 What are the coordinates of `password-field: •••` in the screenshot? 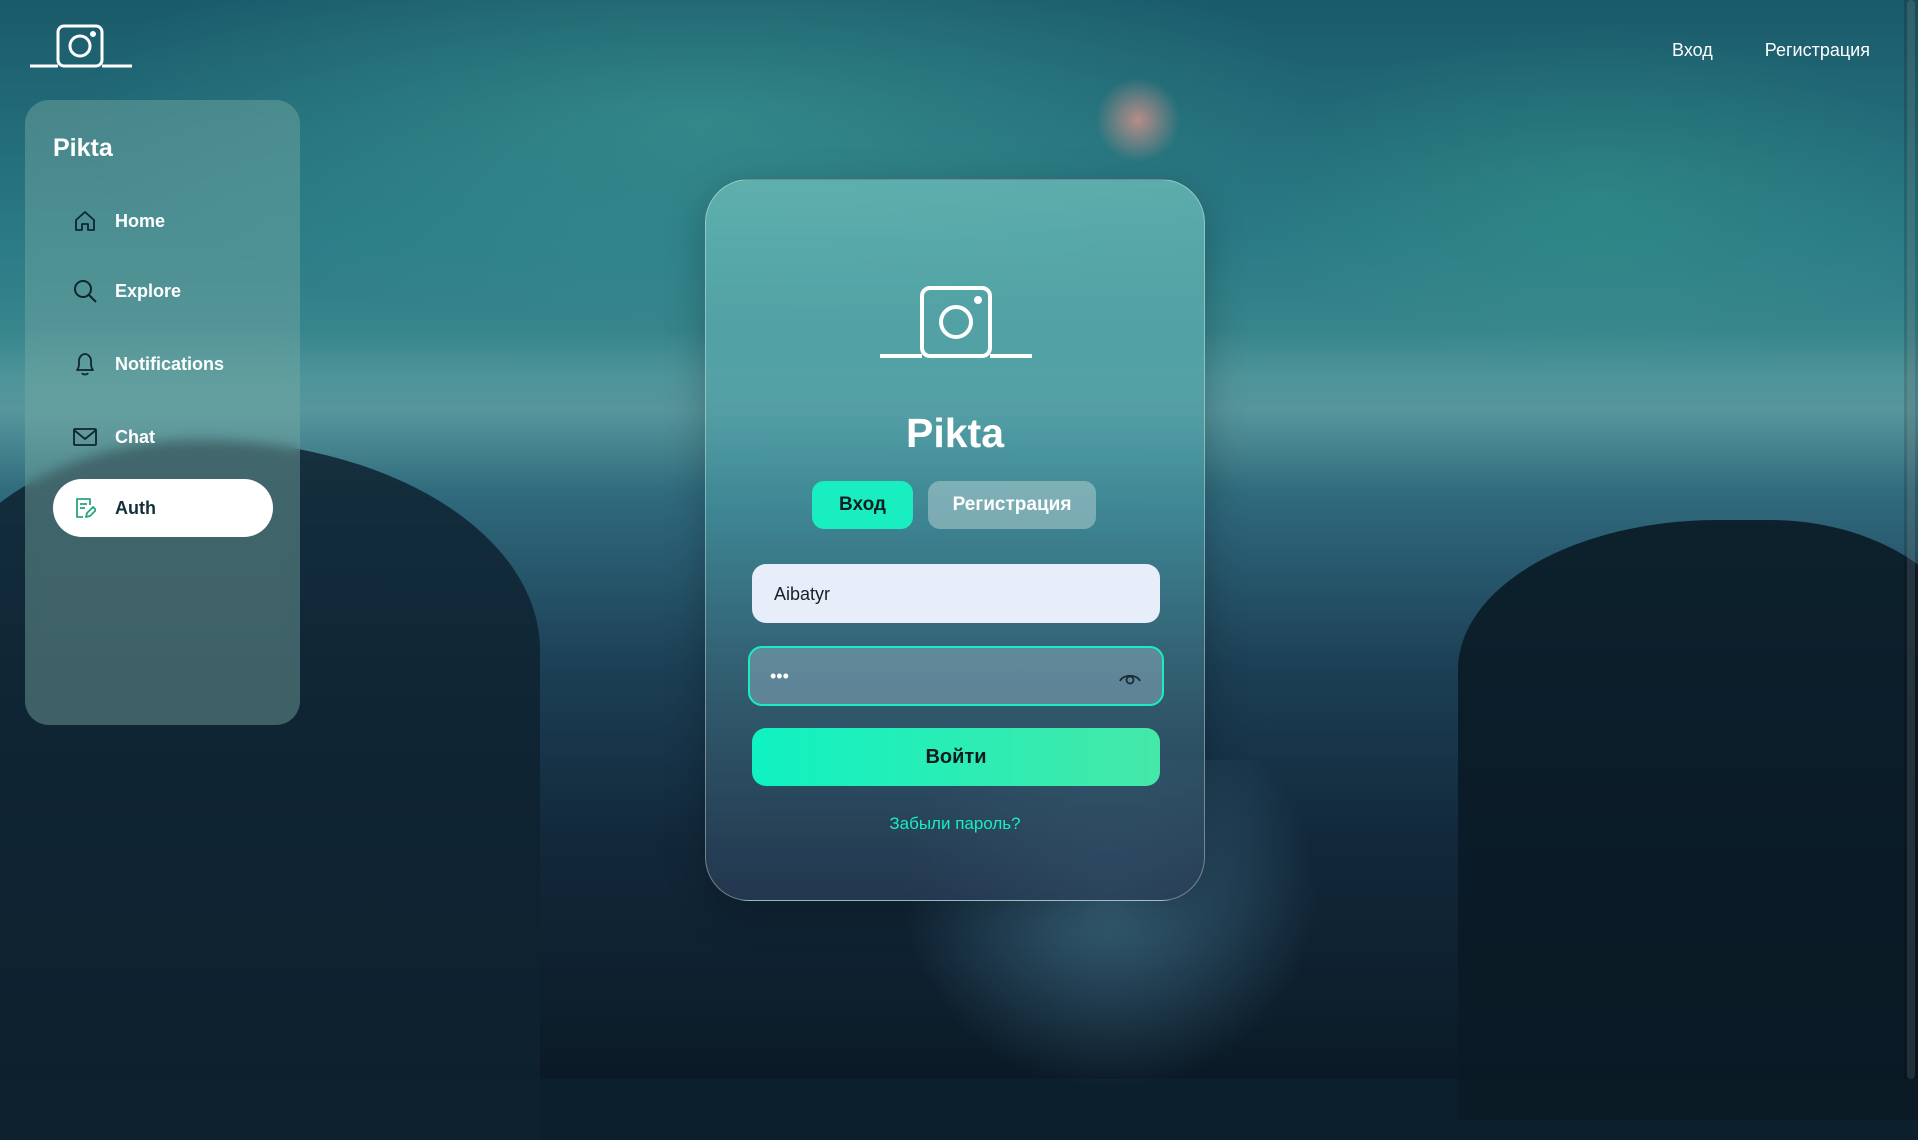 It's located at (956, 676).